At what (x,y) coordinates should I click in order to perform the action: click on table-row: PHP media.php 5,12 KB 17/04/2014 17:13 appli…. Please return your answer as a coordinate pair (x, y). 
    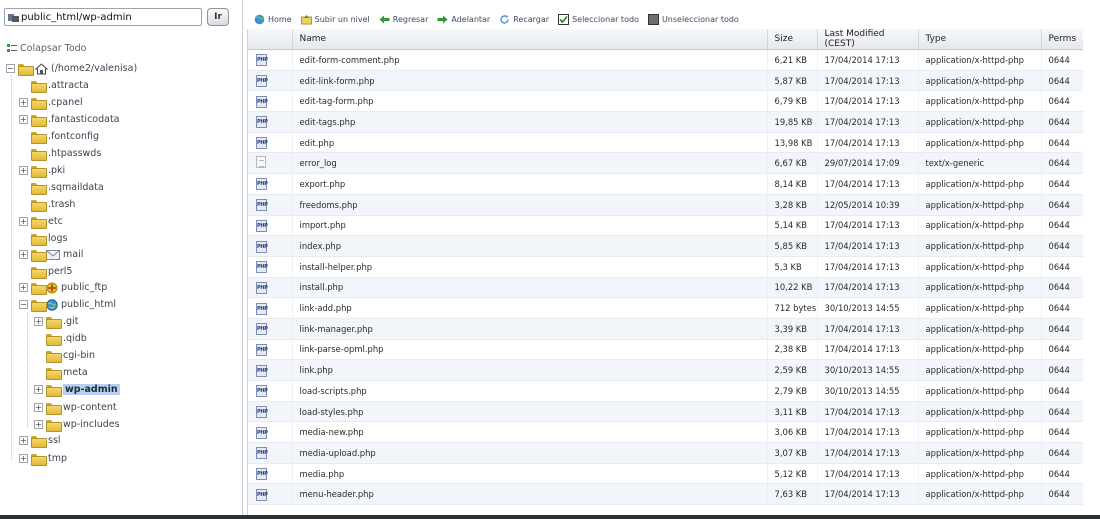
    Looking at the image, I should click on (665, 474).